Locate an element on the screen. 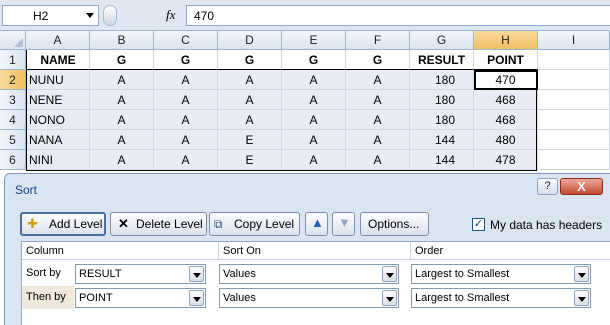 Image resolution: width=610 pixels, height=325 pixels. cell-d3: A is located at coordinates (250, 100).